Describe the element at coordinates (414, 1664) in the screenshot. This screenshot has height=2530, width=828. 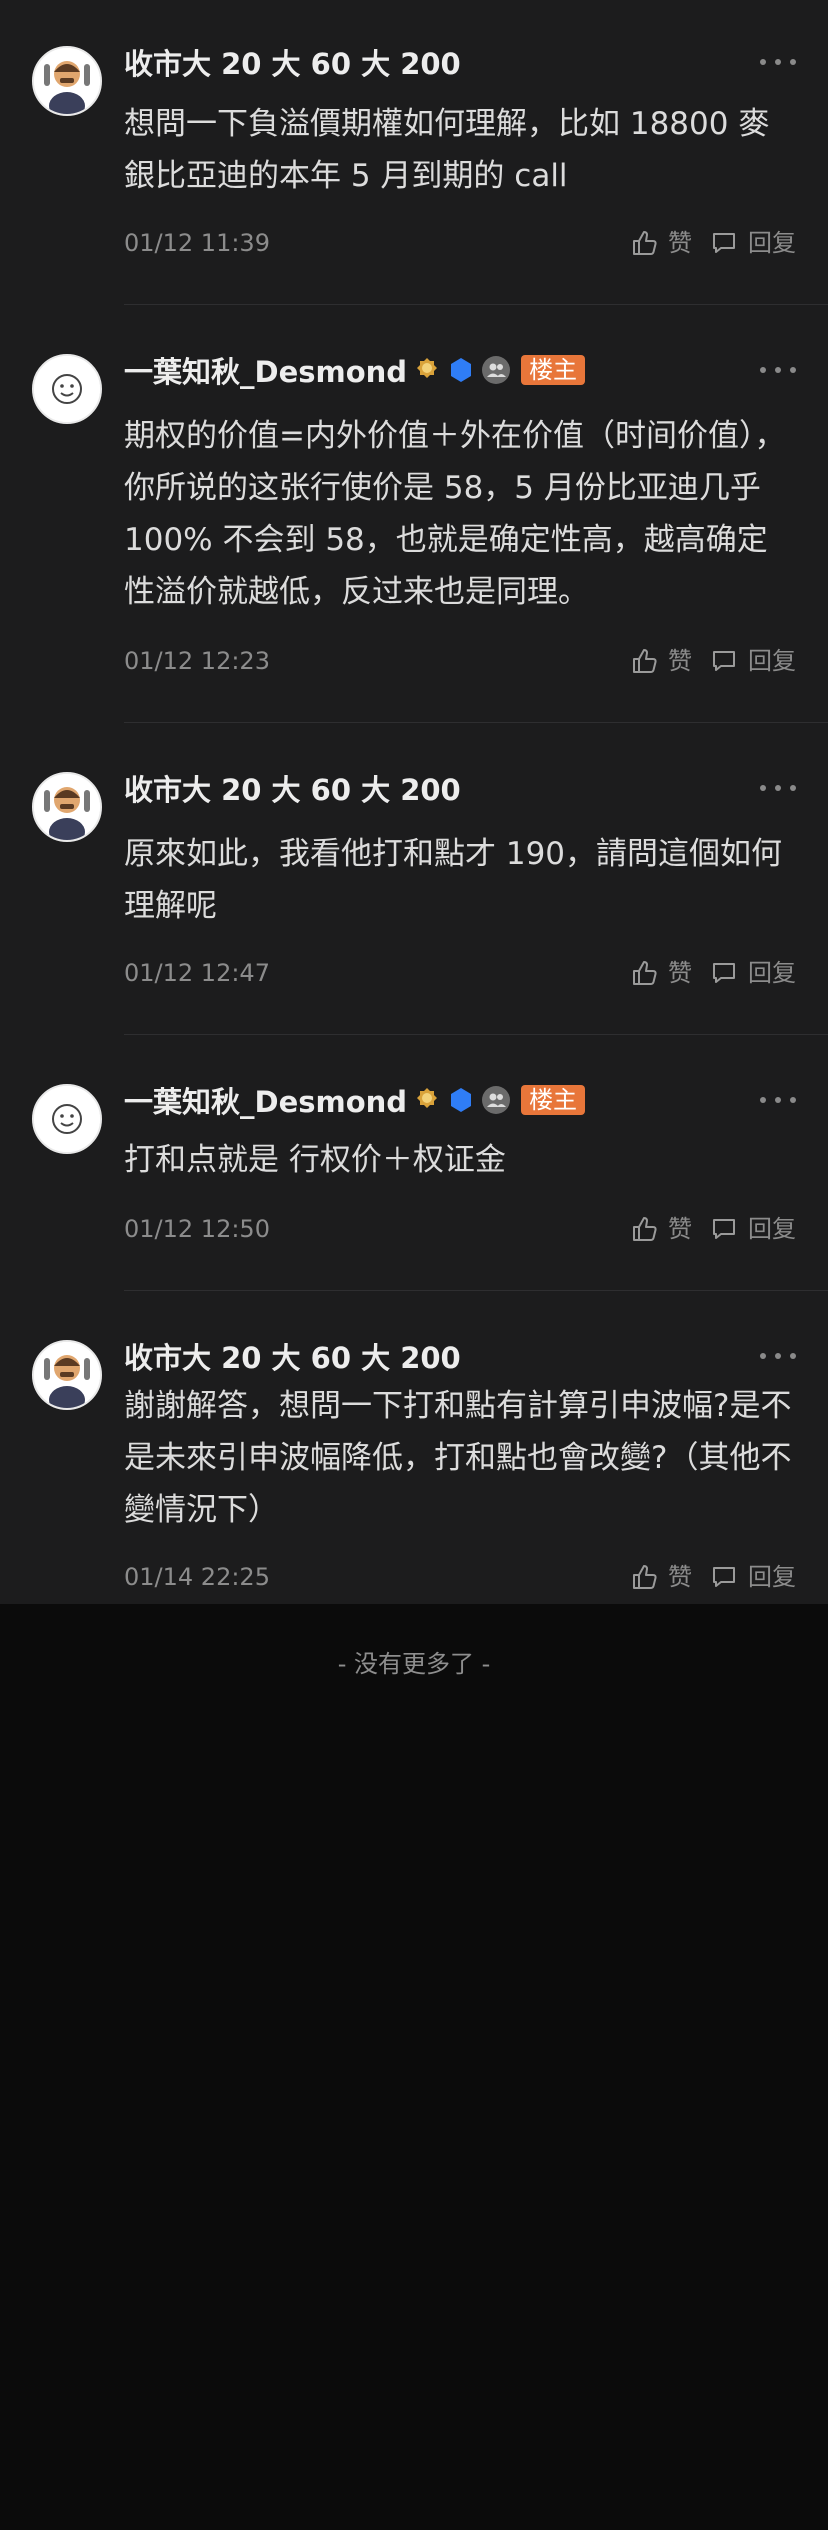
I see `no-more-footer: - 没有更多了 -` at that location.